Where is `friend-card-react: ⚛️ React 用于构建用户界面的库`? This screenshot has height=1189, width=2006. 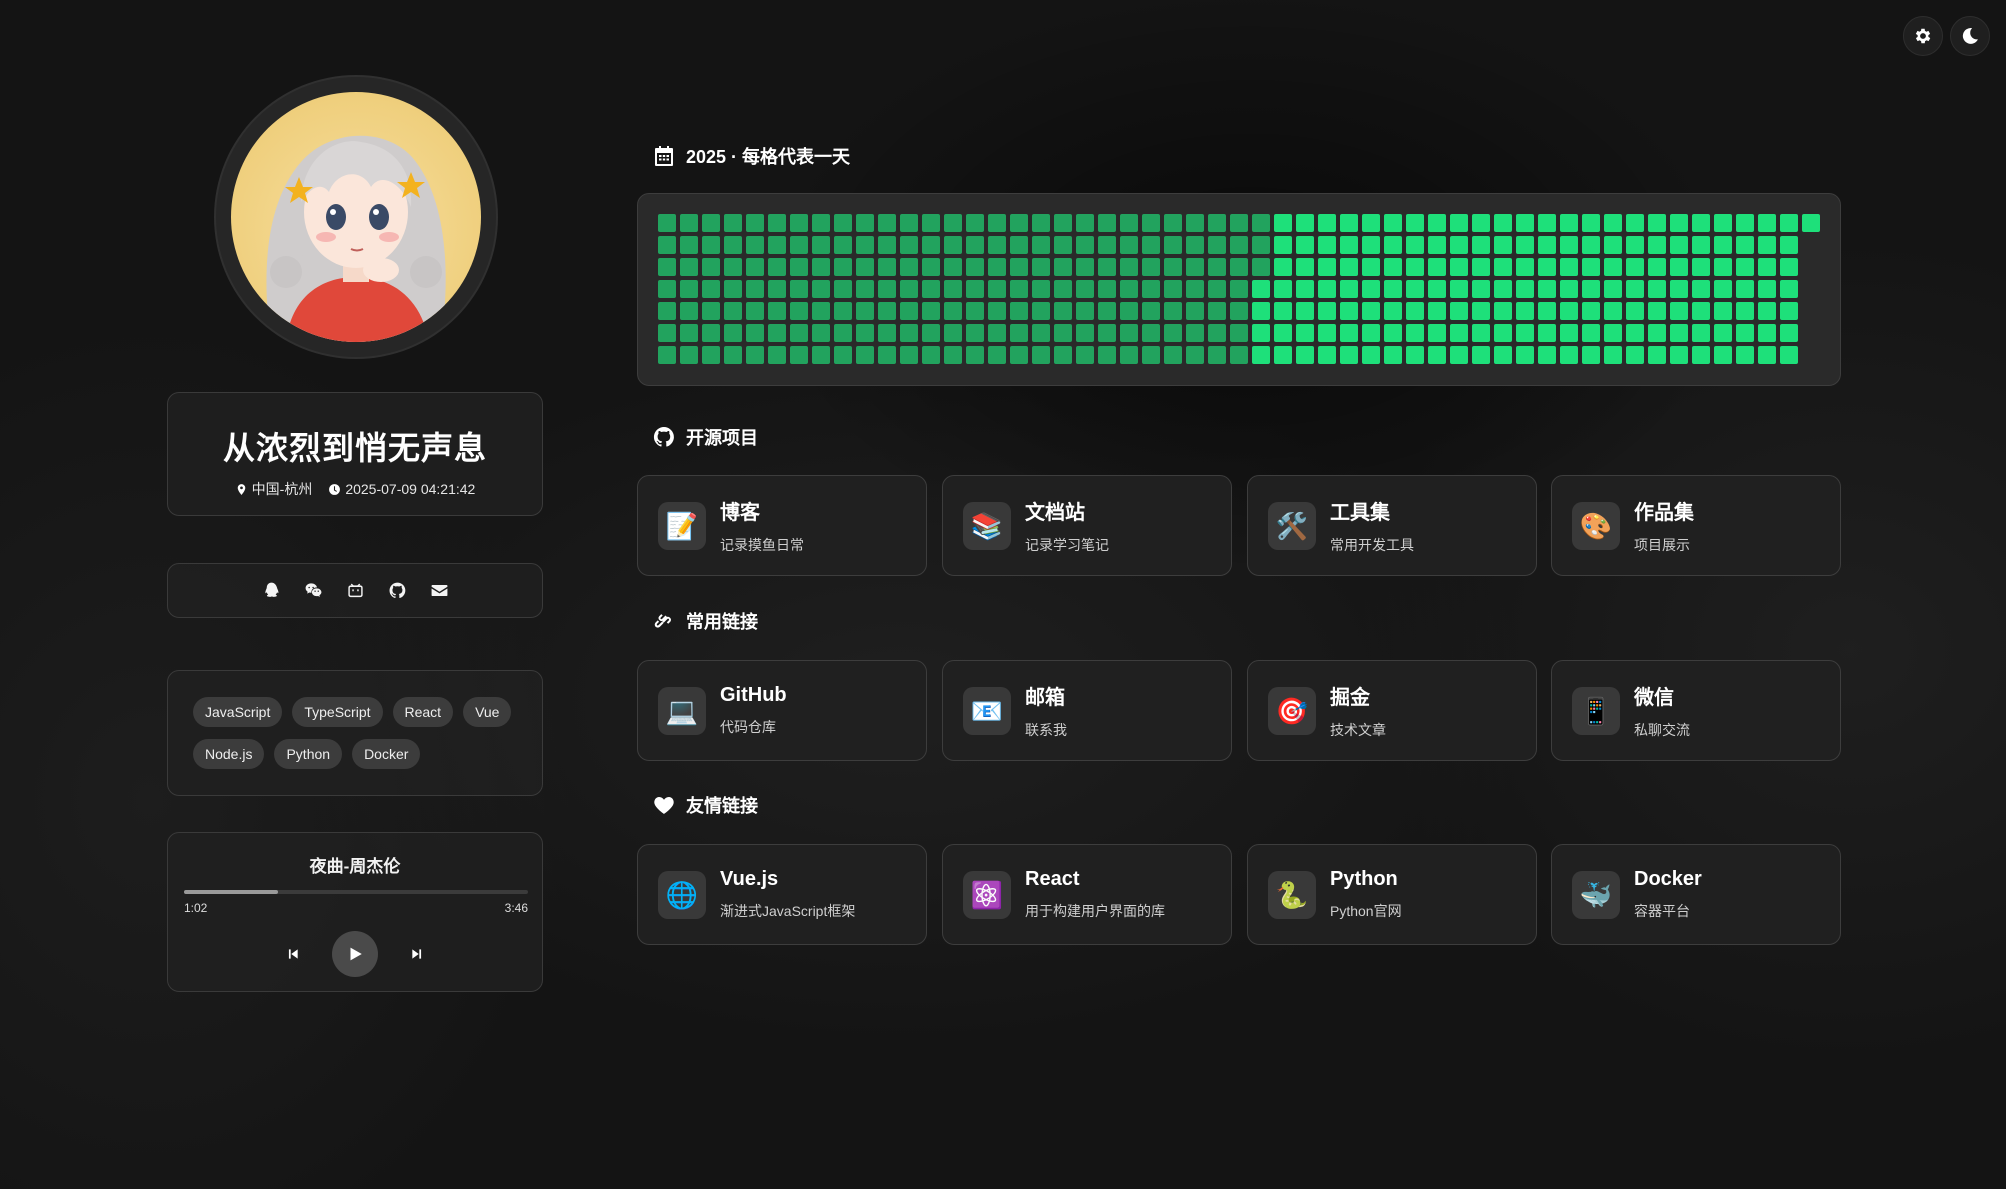 friend-card-react: ⚛️ React 用于构建用户界面的库 is located at coordinates (1087, 894).